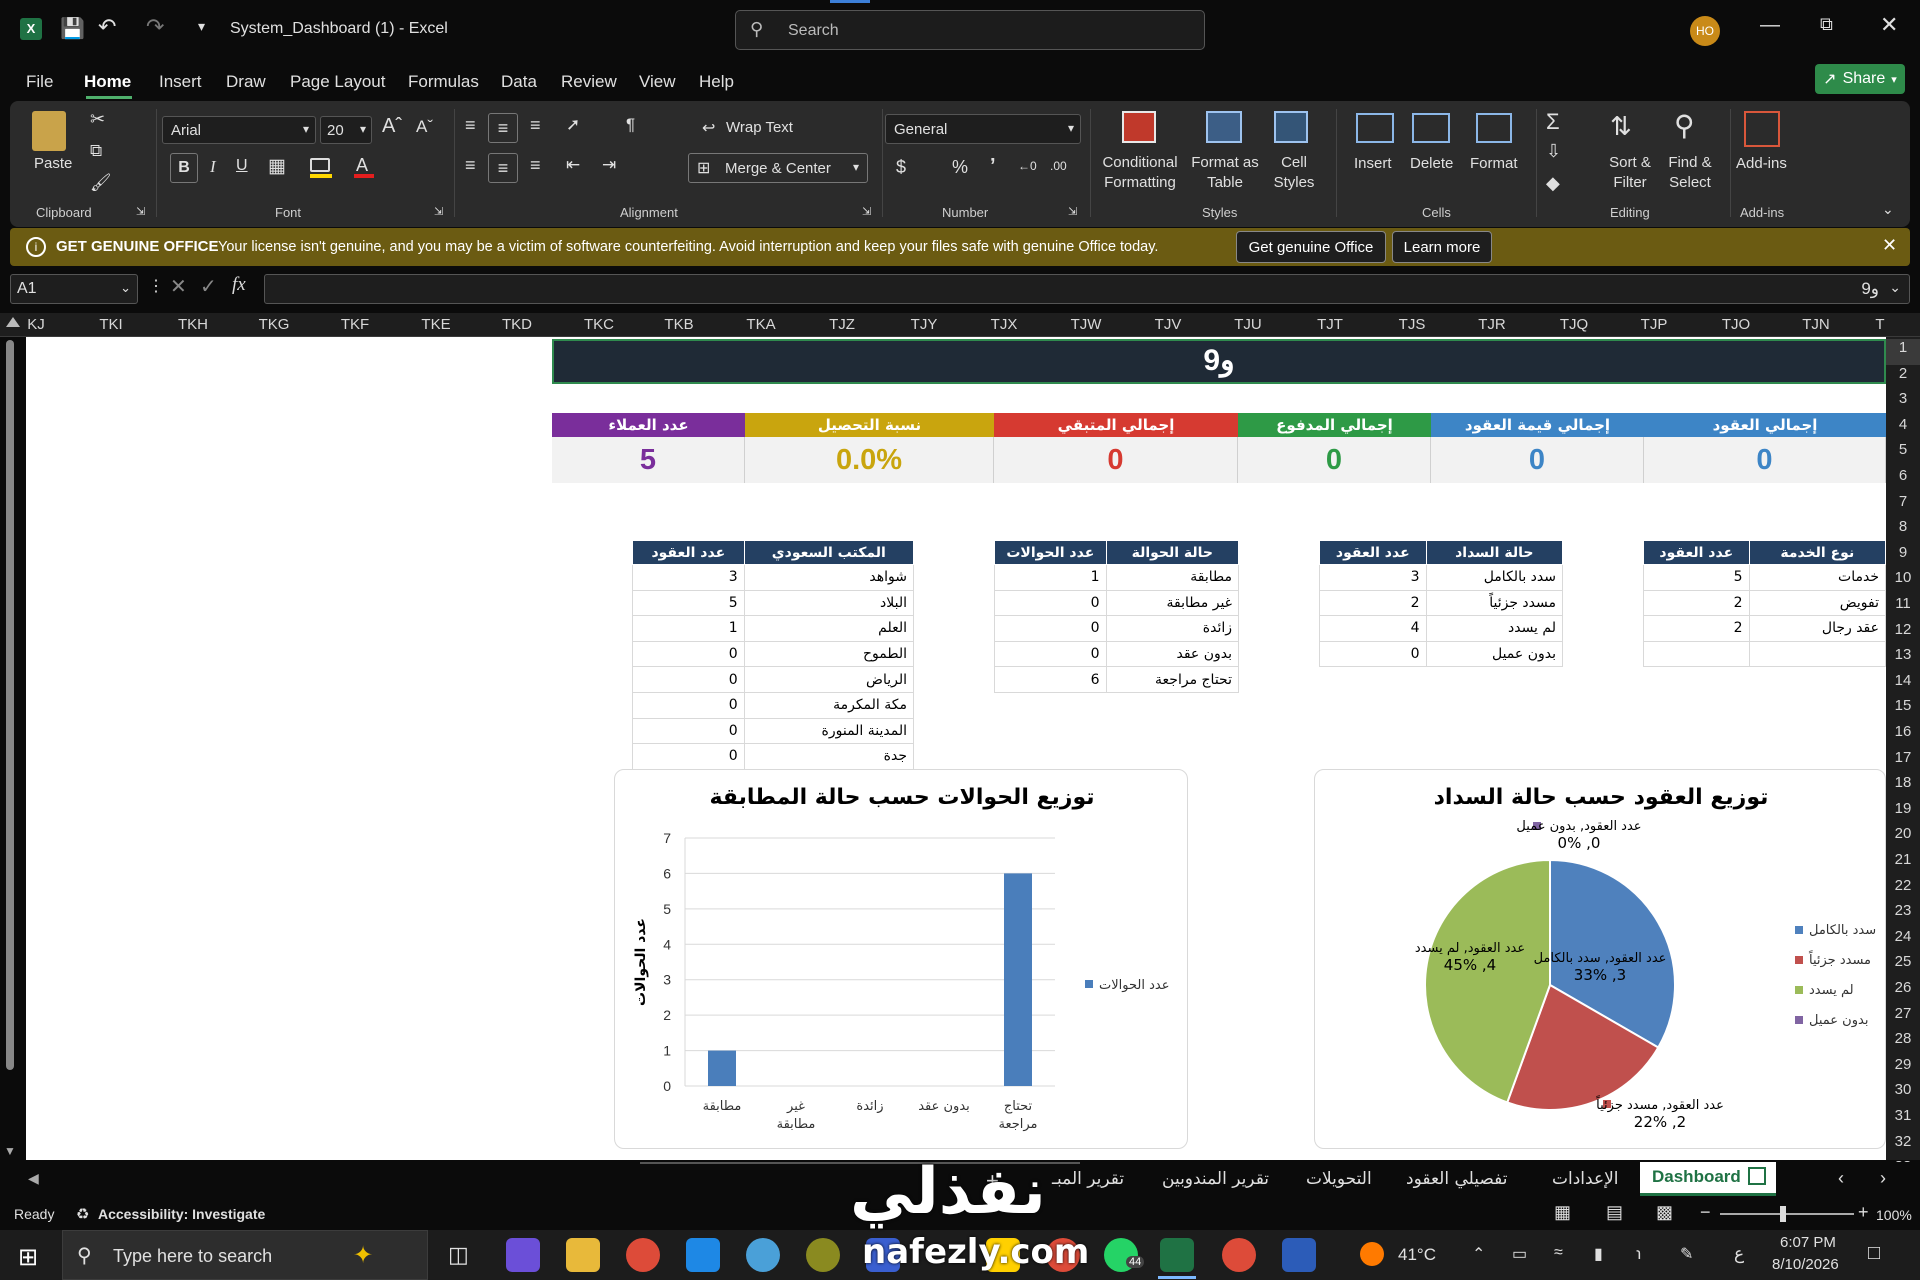 This screenshot has width=1920, height=1280. Describe the element at coordinates (1770, 25) in the screenshot. I see `minimize-icon: —` at that location.